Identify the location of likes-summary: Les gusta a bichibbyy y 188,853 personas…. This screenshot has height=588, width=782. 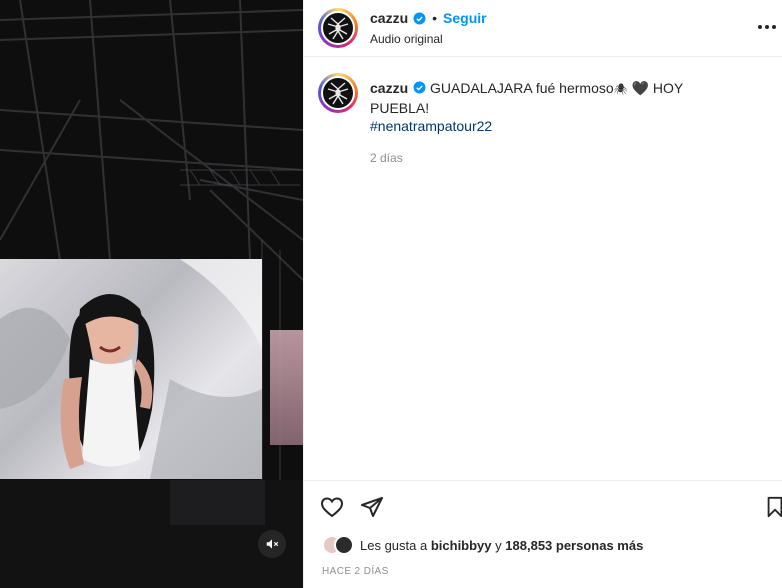
(543, 545).